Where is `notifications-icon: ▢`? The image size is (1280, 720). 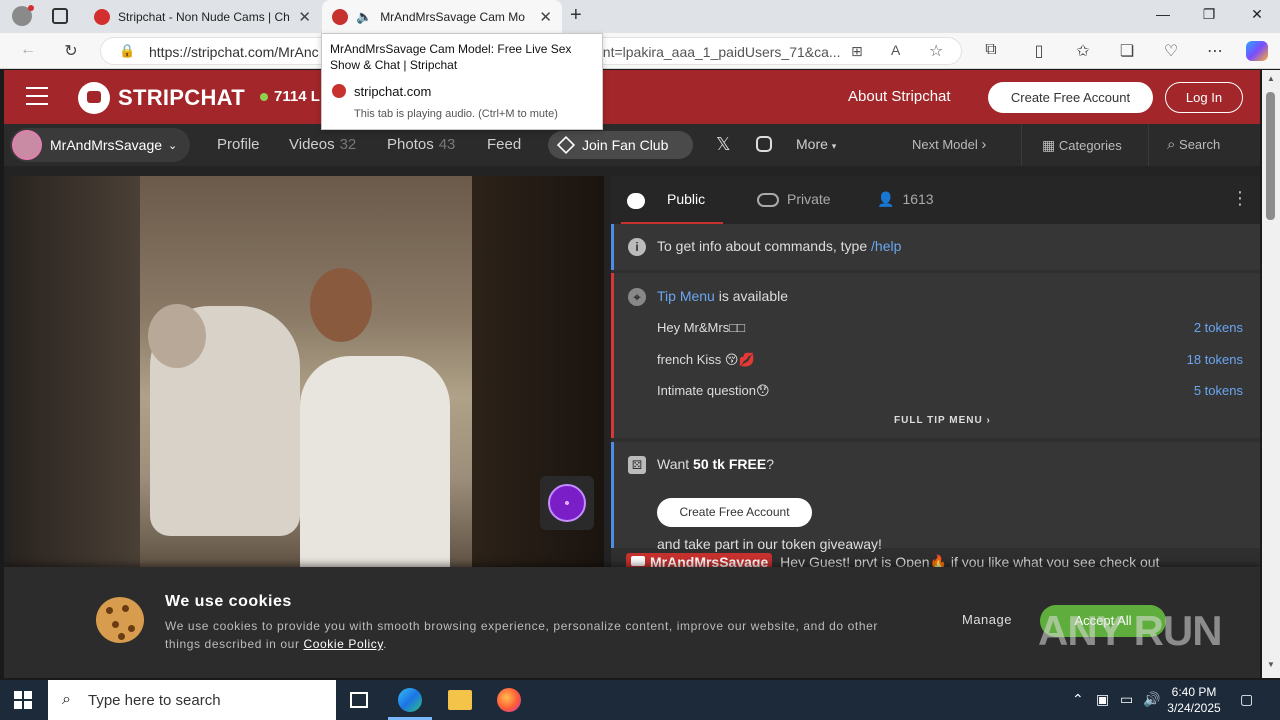 notifications-icon: ▢ is located at coordinates (1246, 699).